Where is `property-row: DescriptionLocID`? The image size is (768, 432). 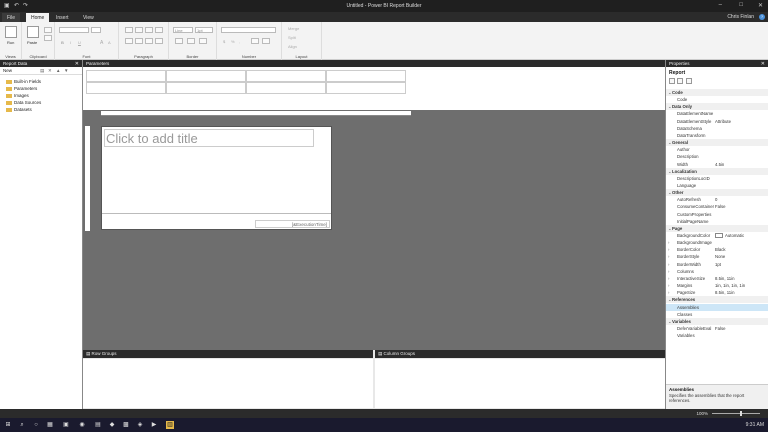 property-row: DescriptionLocID is located at coordinates (717, 178).